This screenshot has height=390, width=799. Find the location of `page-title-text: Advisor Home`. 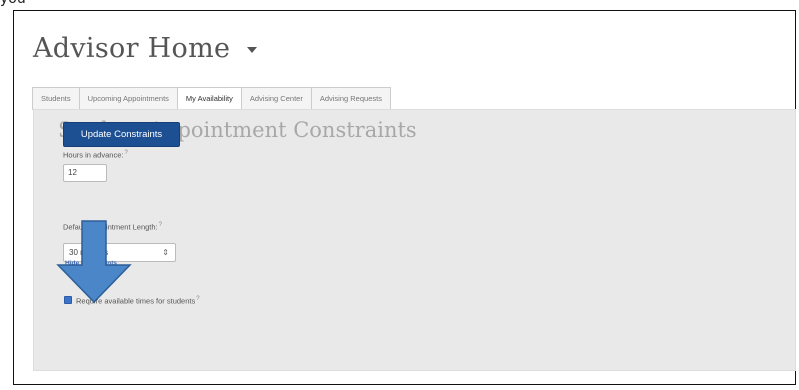

page-title-text: Advisor Home is located at coordinates (132, 48).